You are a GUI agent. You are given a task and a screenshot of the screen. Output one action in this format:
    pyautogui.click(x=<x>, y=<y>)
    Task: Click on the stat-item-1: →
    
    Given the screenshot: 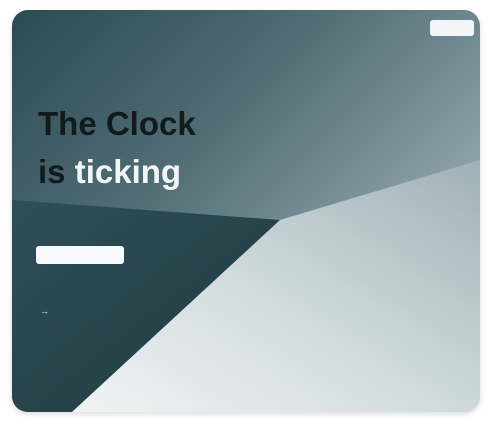 What is the action you would take?
    pyautogui.click(x=42, y=311)
    